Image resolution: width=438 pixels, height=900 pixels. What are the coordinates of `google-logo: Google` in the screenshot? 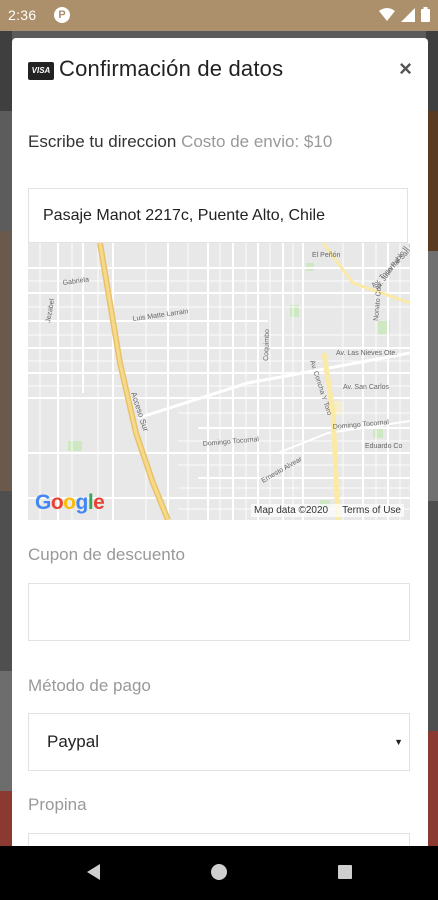 It's located at (70, 502).